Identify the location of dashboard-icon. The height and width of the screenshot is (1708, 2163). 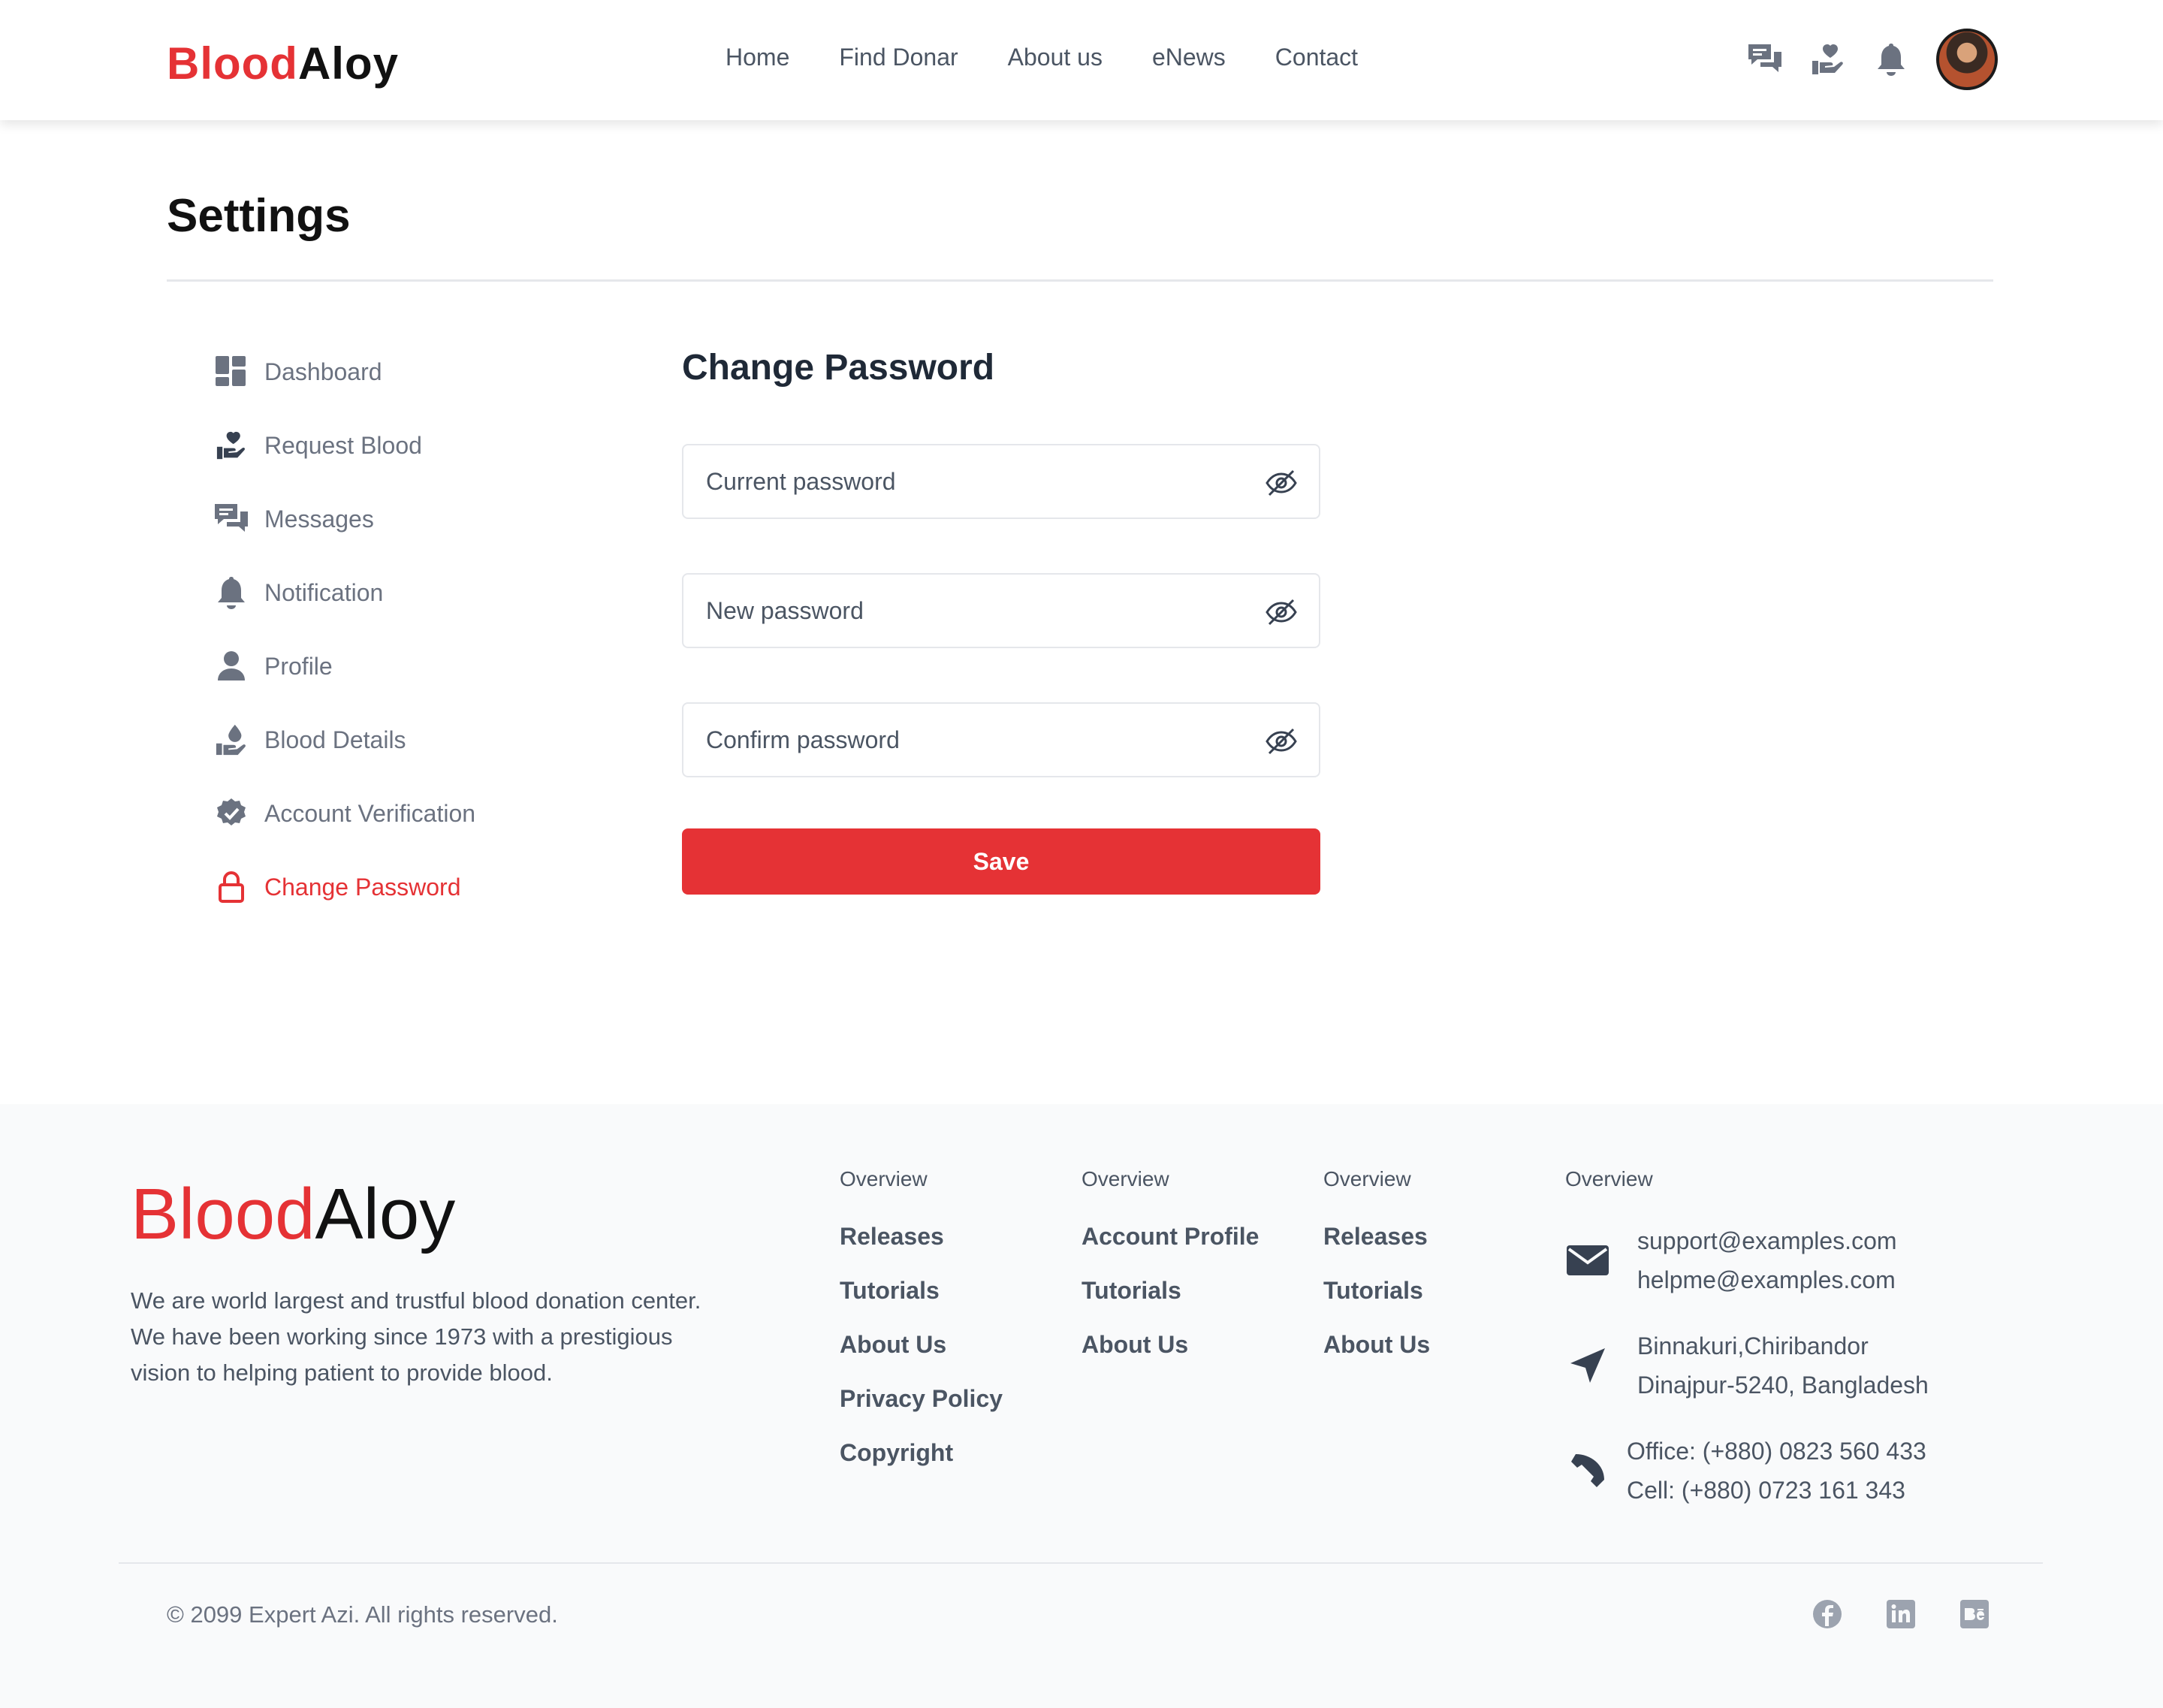
(231, 372).